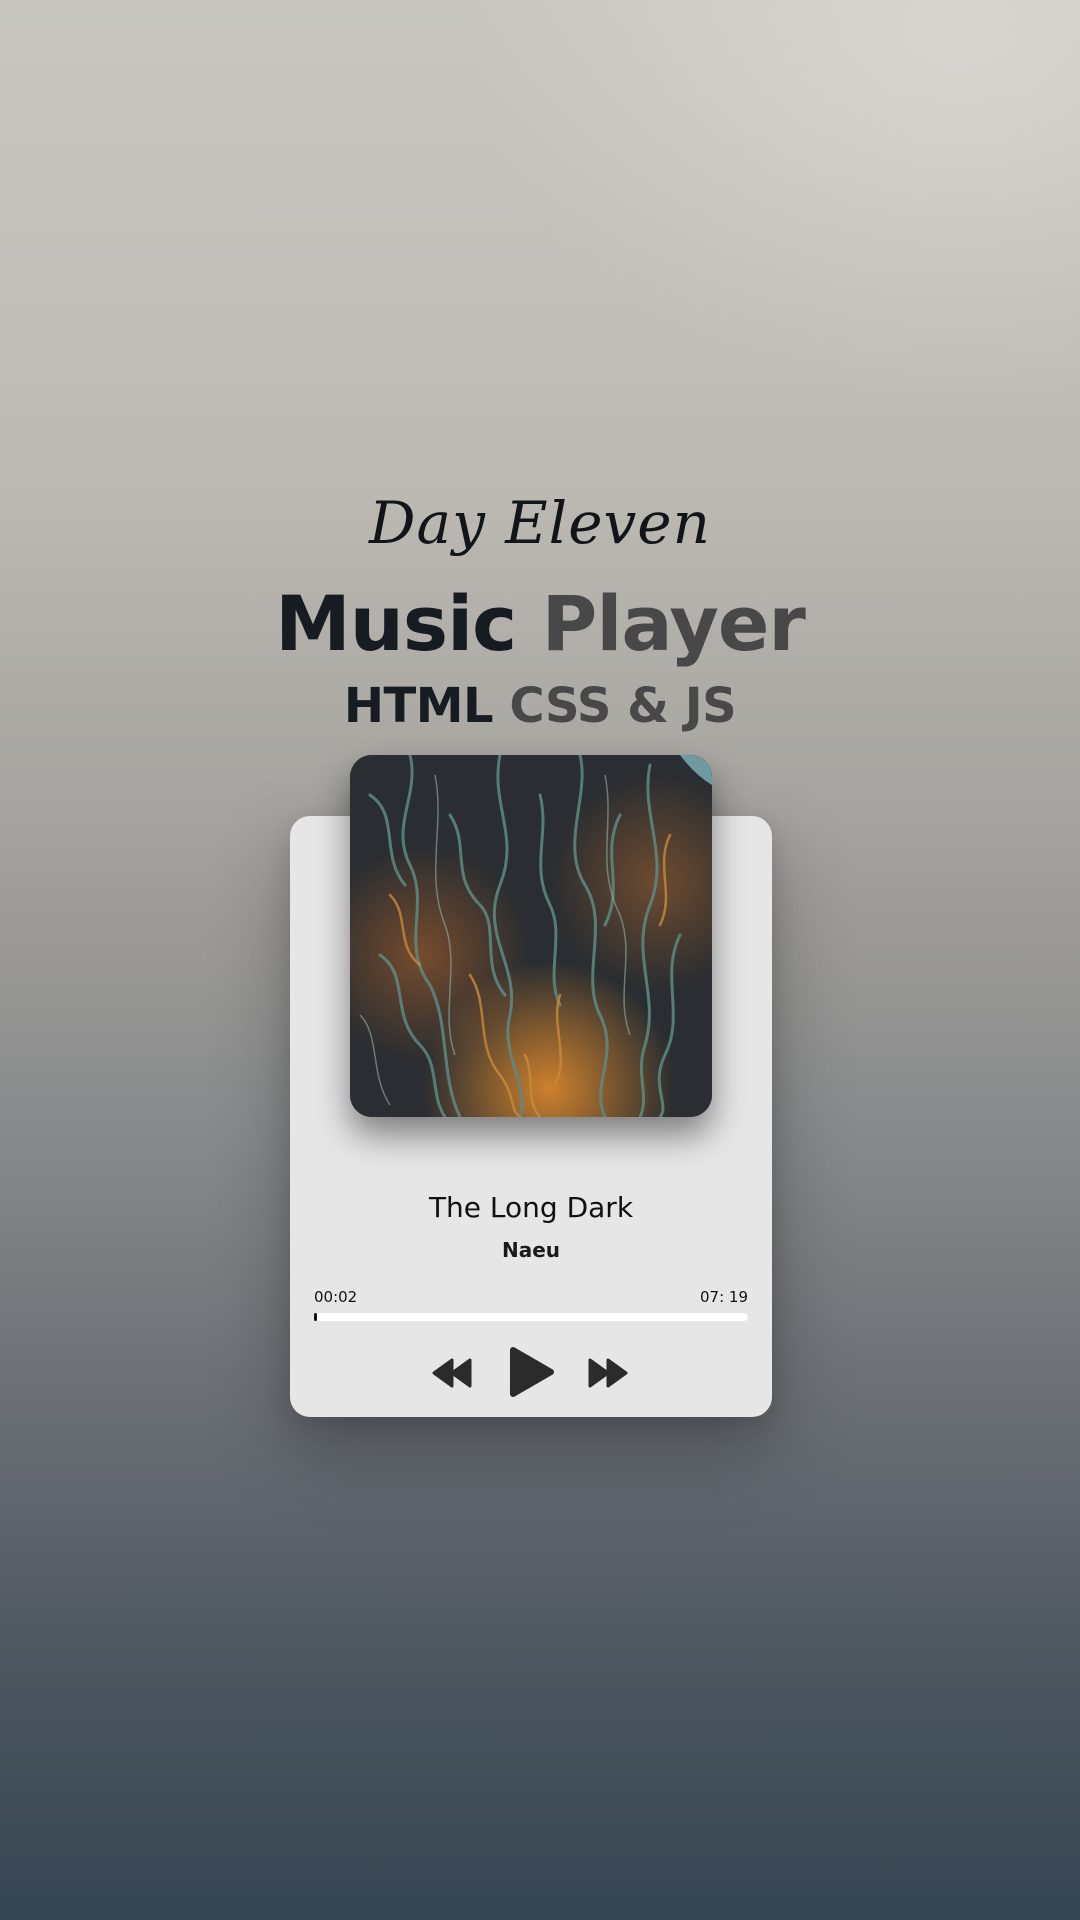 The height and width of the screenshot is (1920, 1080). Describe the element at coordinates (540, 624) in the screenshot. I see `page-title: Music Player` at that location.